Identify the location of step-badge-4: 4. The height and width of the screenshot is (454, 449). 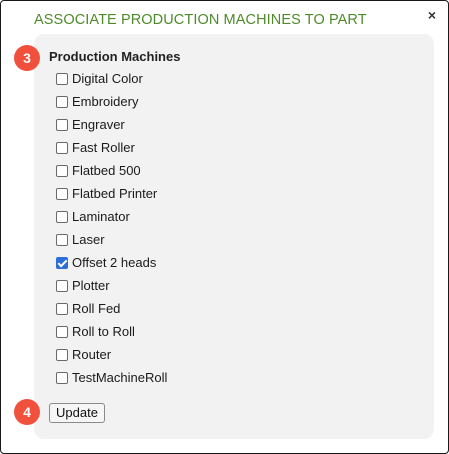
(27, 412).